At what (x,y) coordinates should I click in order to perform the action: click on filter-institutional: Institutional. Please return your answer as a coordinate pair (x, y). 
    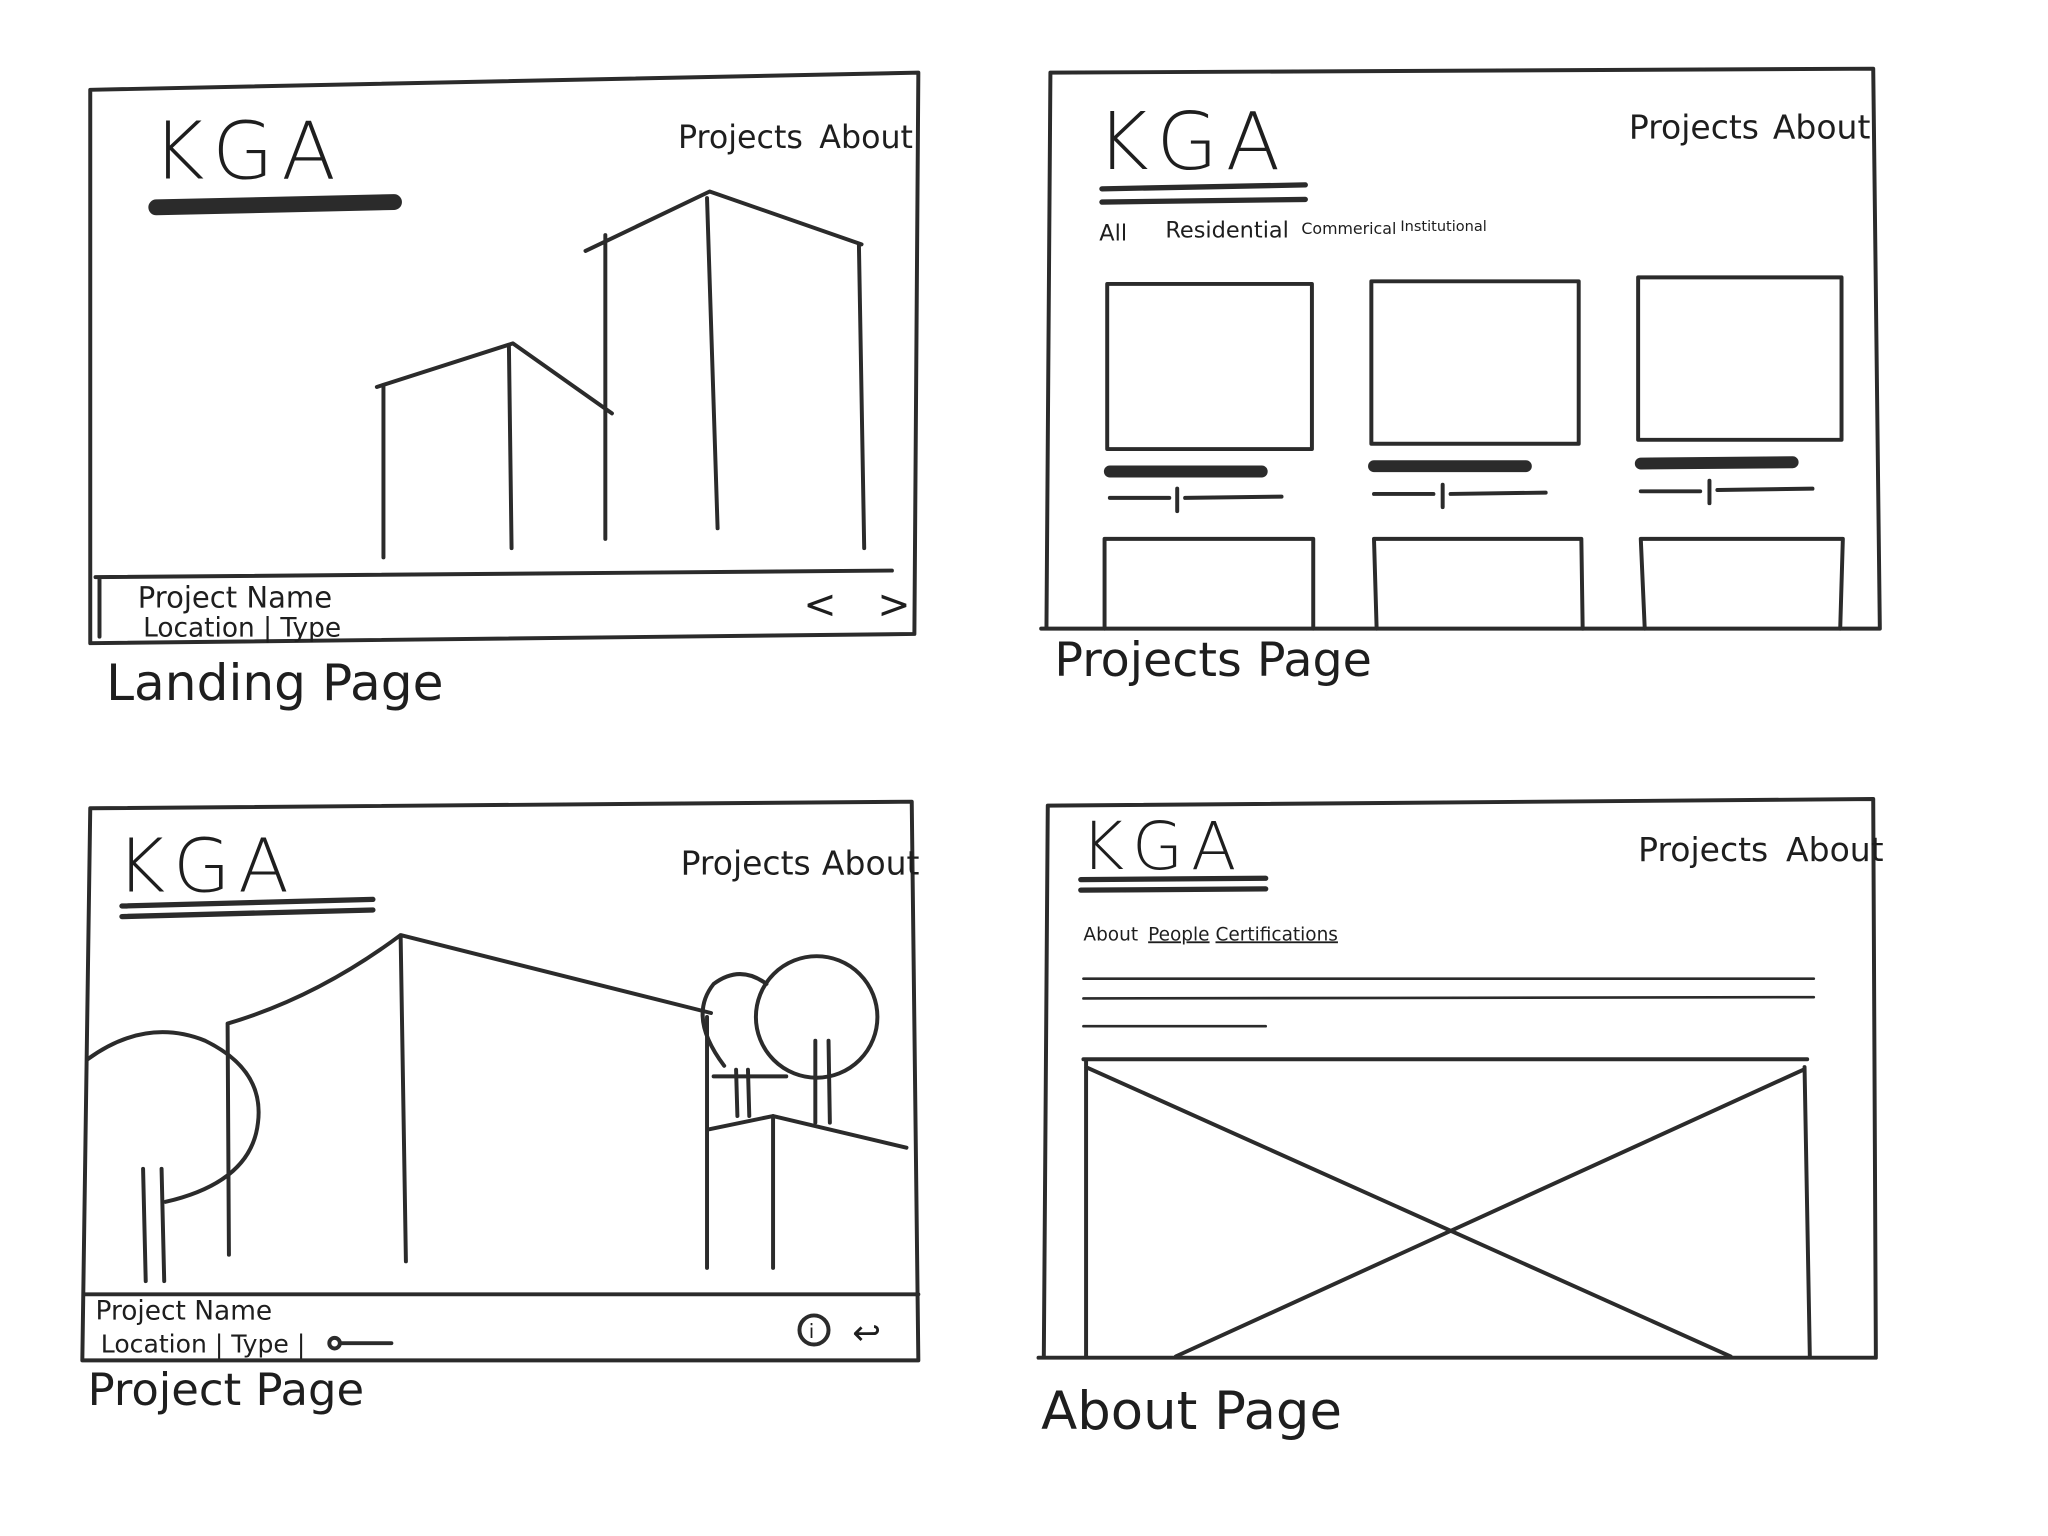
    Looking at the image, I should click on (1443, 227).